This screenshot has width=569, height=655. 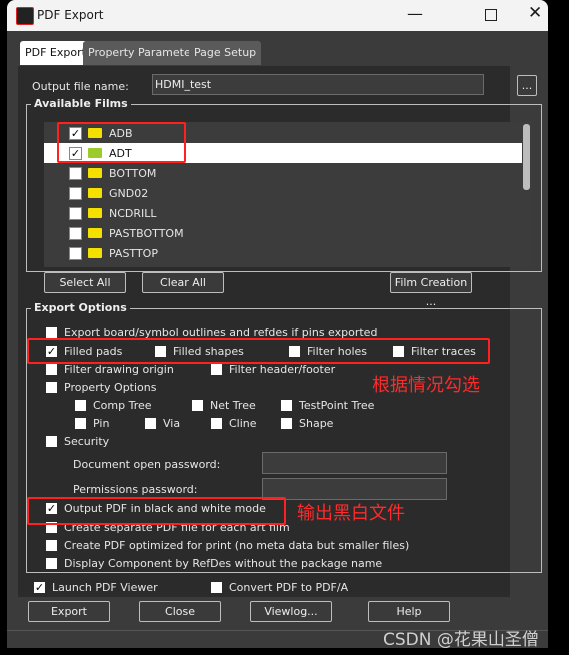 I want to click on shape-label: Shape, so click(x=316, y=423).